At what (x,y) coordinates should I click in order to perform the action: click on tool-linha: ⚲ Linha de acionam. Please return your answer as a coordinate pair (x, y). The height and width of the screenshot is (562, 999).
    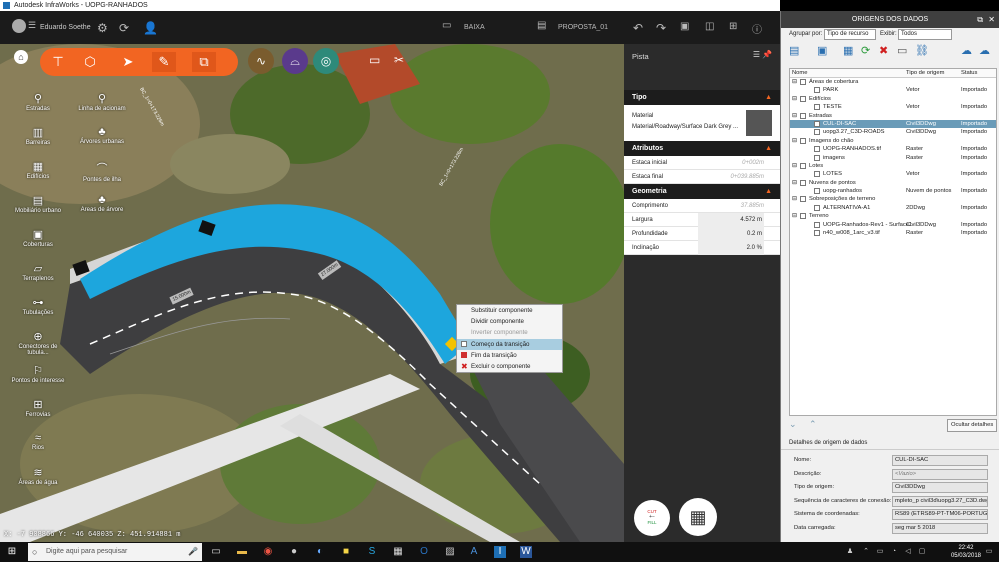
    Looking at the image, I should click on (102, 102).